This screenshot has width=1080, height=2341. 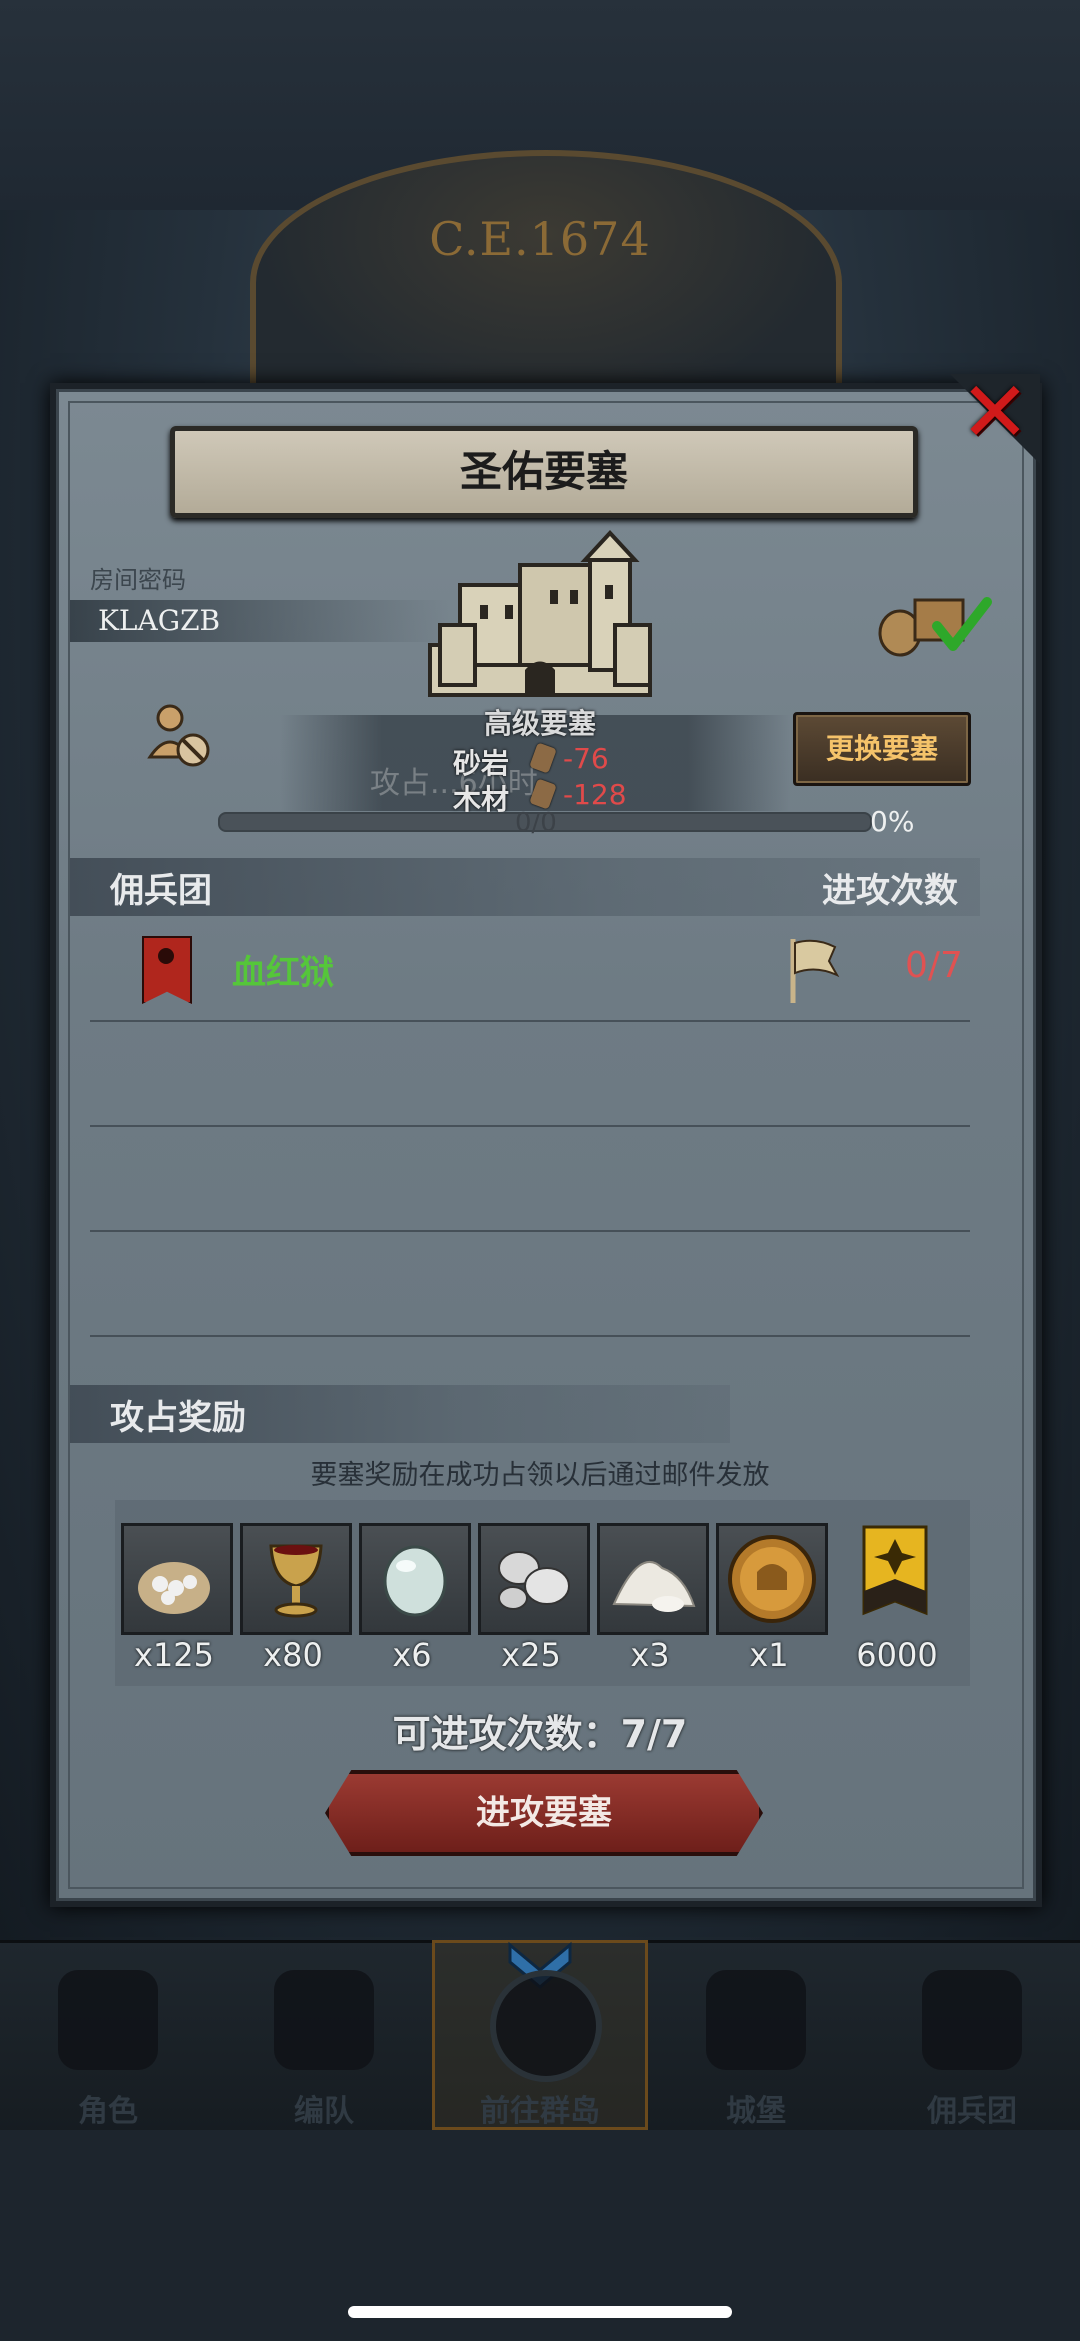 What do you see at coordinates (540, 239) in the screenshot?
I see `year-label: C.E.1674` at bounding box center [540, 239].